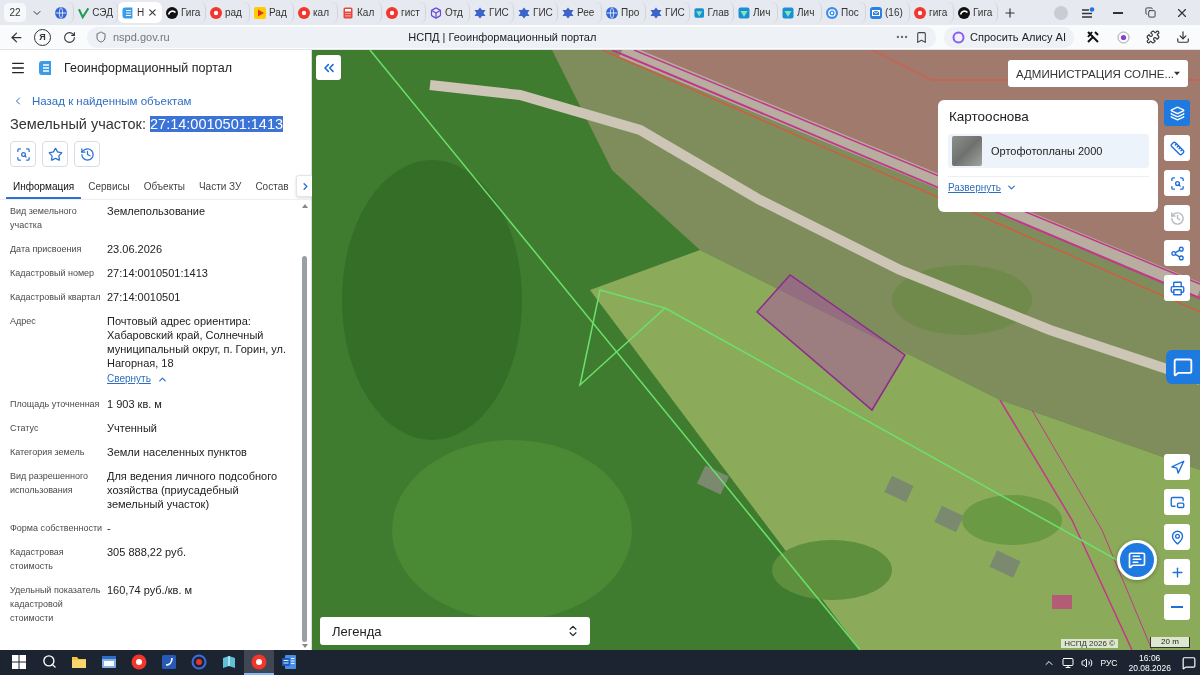 This screenshot has width=1200, height=675. What do you see at coordinates (56, 604) in the screenshot?
I see `property-label: Удельный показатель кадастровой стоимости` at bounding box center [56, 604].